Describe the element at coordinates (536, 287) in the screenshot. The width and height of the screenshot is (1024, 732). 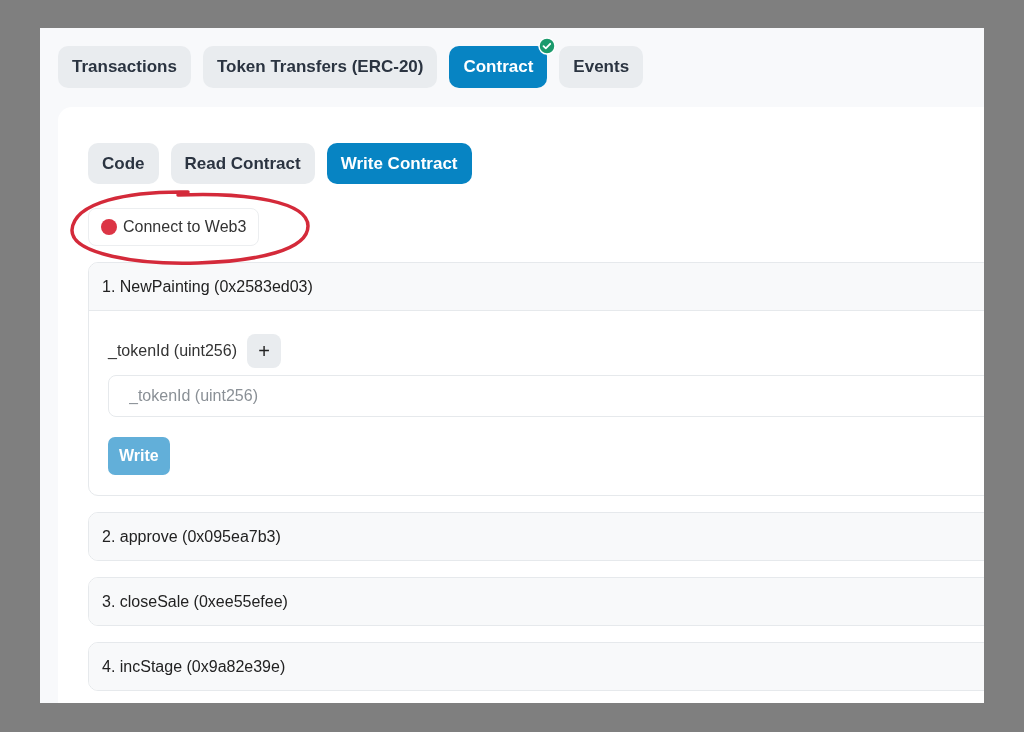
I see `function-header: 1. NewPainting (0x2583ed03)` at that location.